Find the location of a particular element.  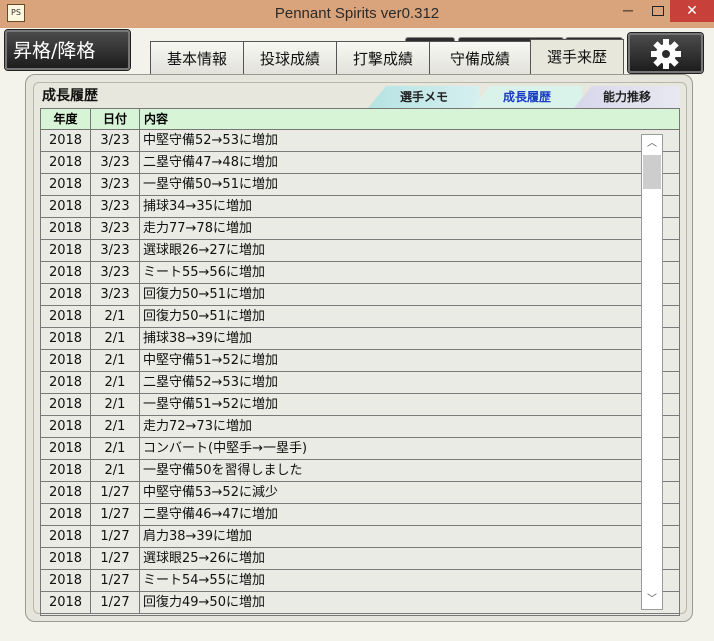

scroll-thumb is located at coordinates (652, 172).